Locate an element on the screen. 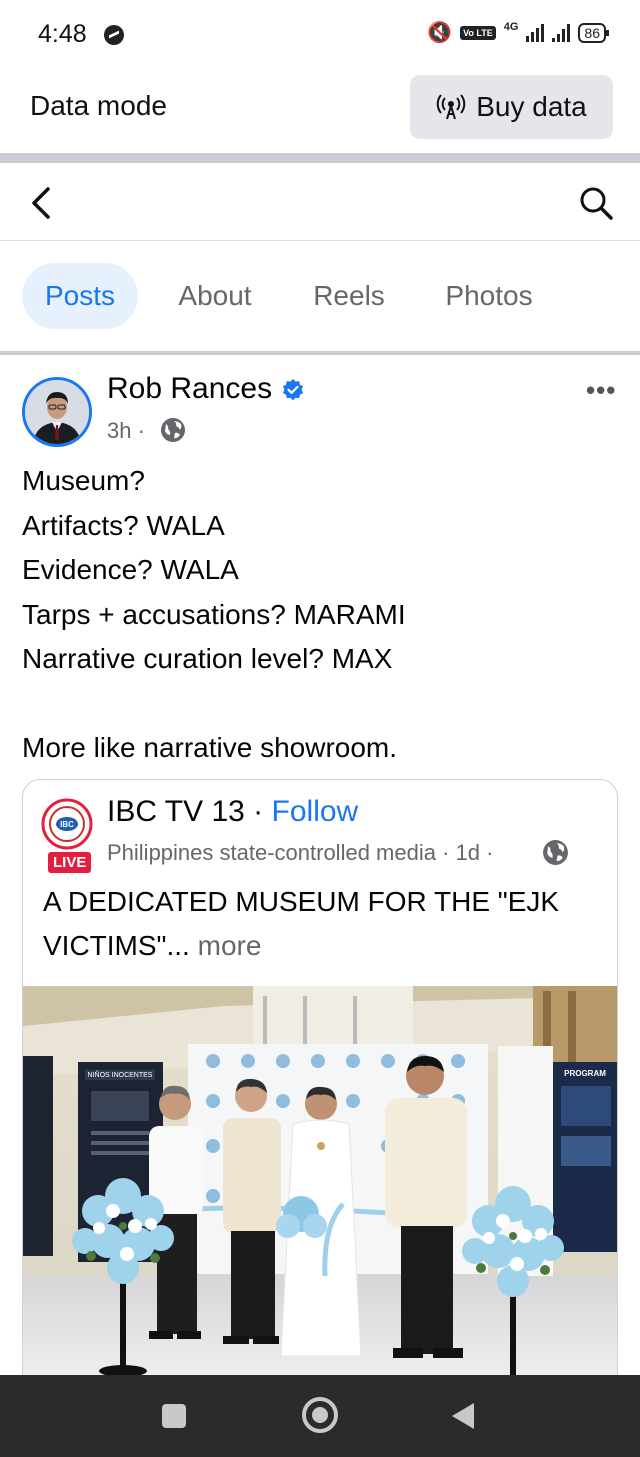  see-more-link: more is located at coordinates (230, 945).